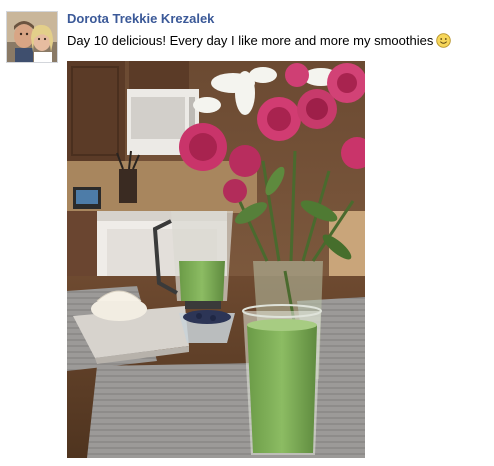  Describe the element at coordinates (140, 18) in the screenshot. I see `author-name-link: Dorota Trekkie Krezalek` at that location.